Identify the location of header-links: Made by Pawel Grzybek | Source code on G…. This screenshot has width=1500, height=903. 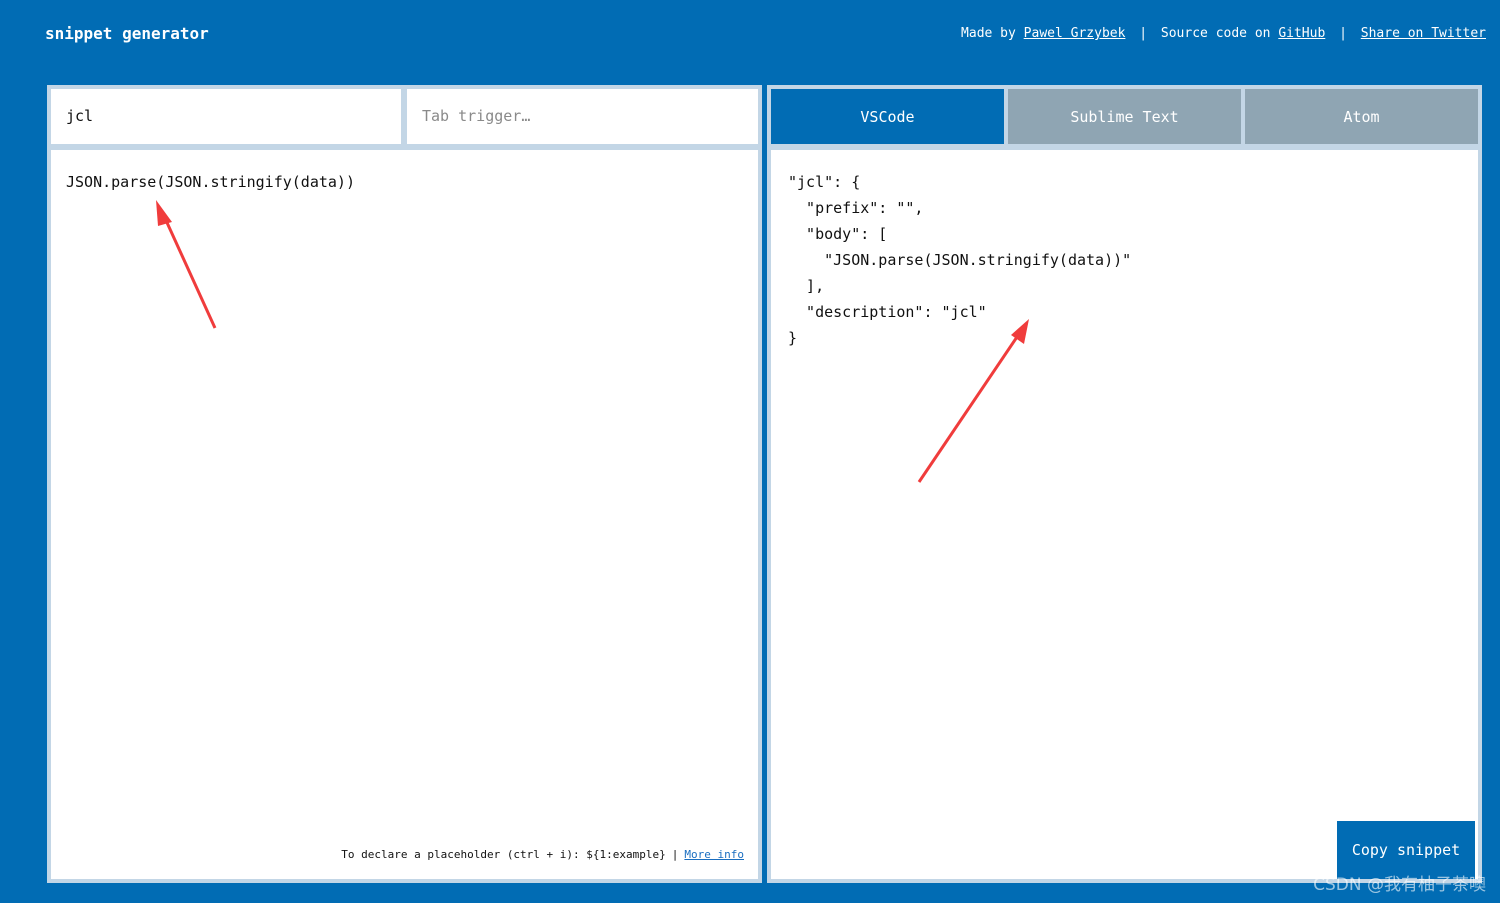
(1223, 33).